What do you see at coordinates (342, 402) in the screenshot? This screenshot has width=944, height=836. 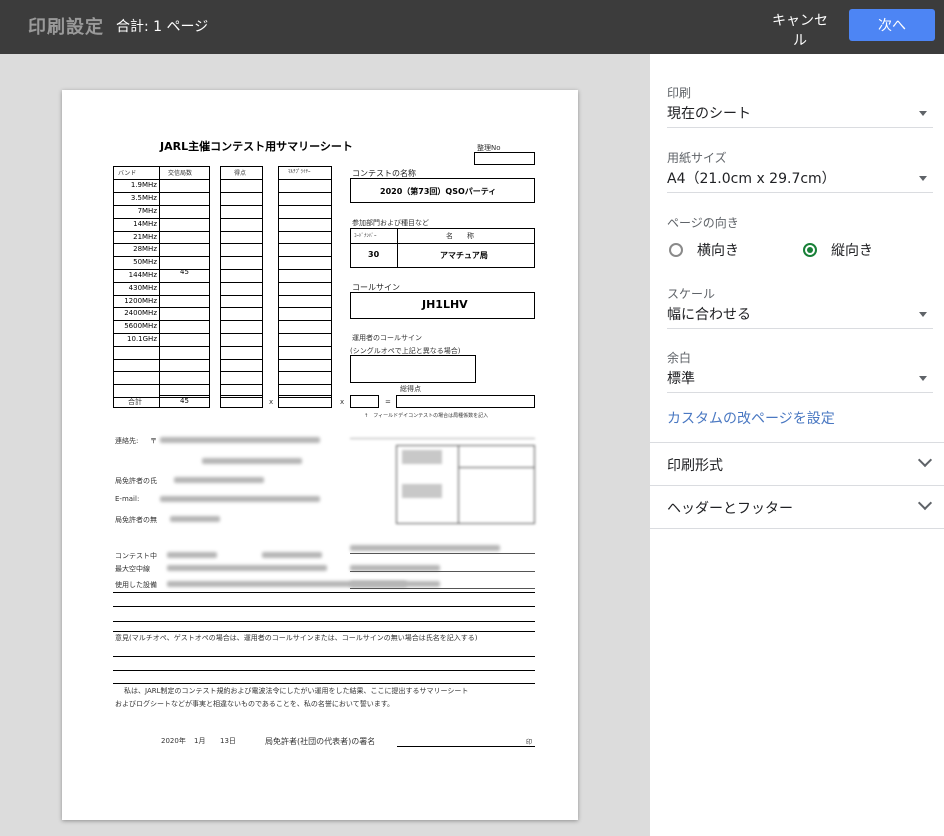 I see `times-sign-2: x` at bounding box center [342, 402].